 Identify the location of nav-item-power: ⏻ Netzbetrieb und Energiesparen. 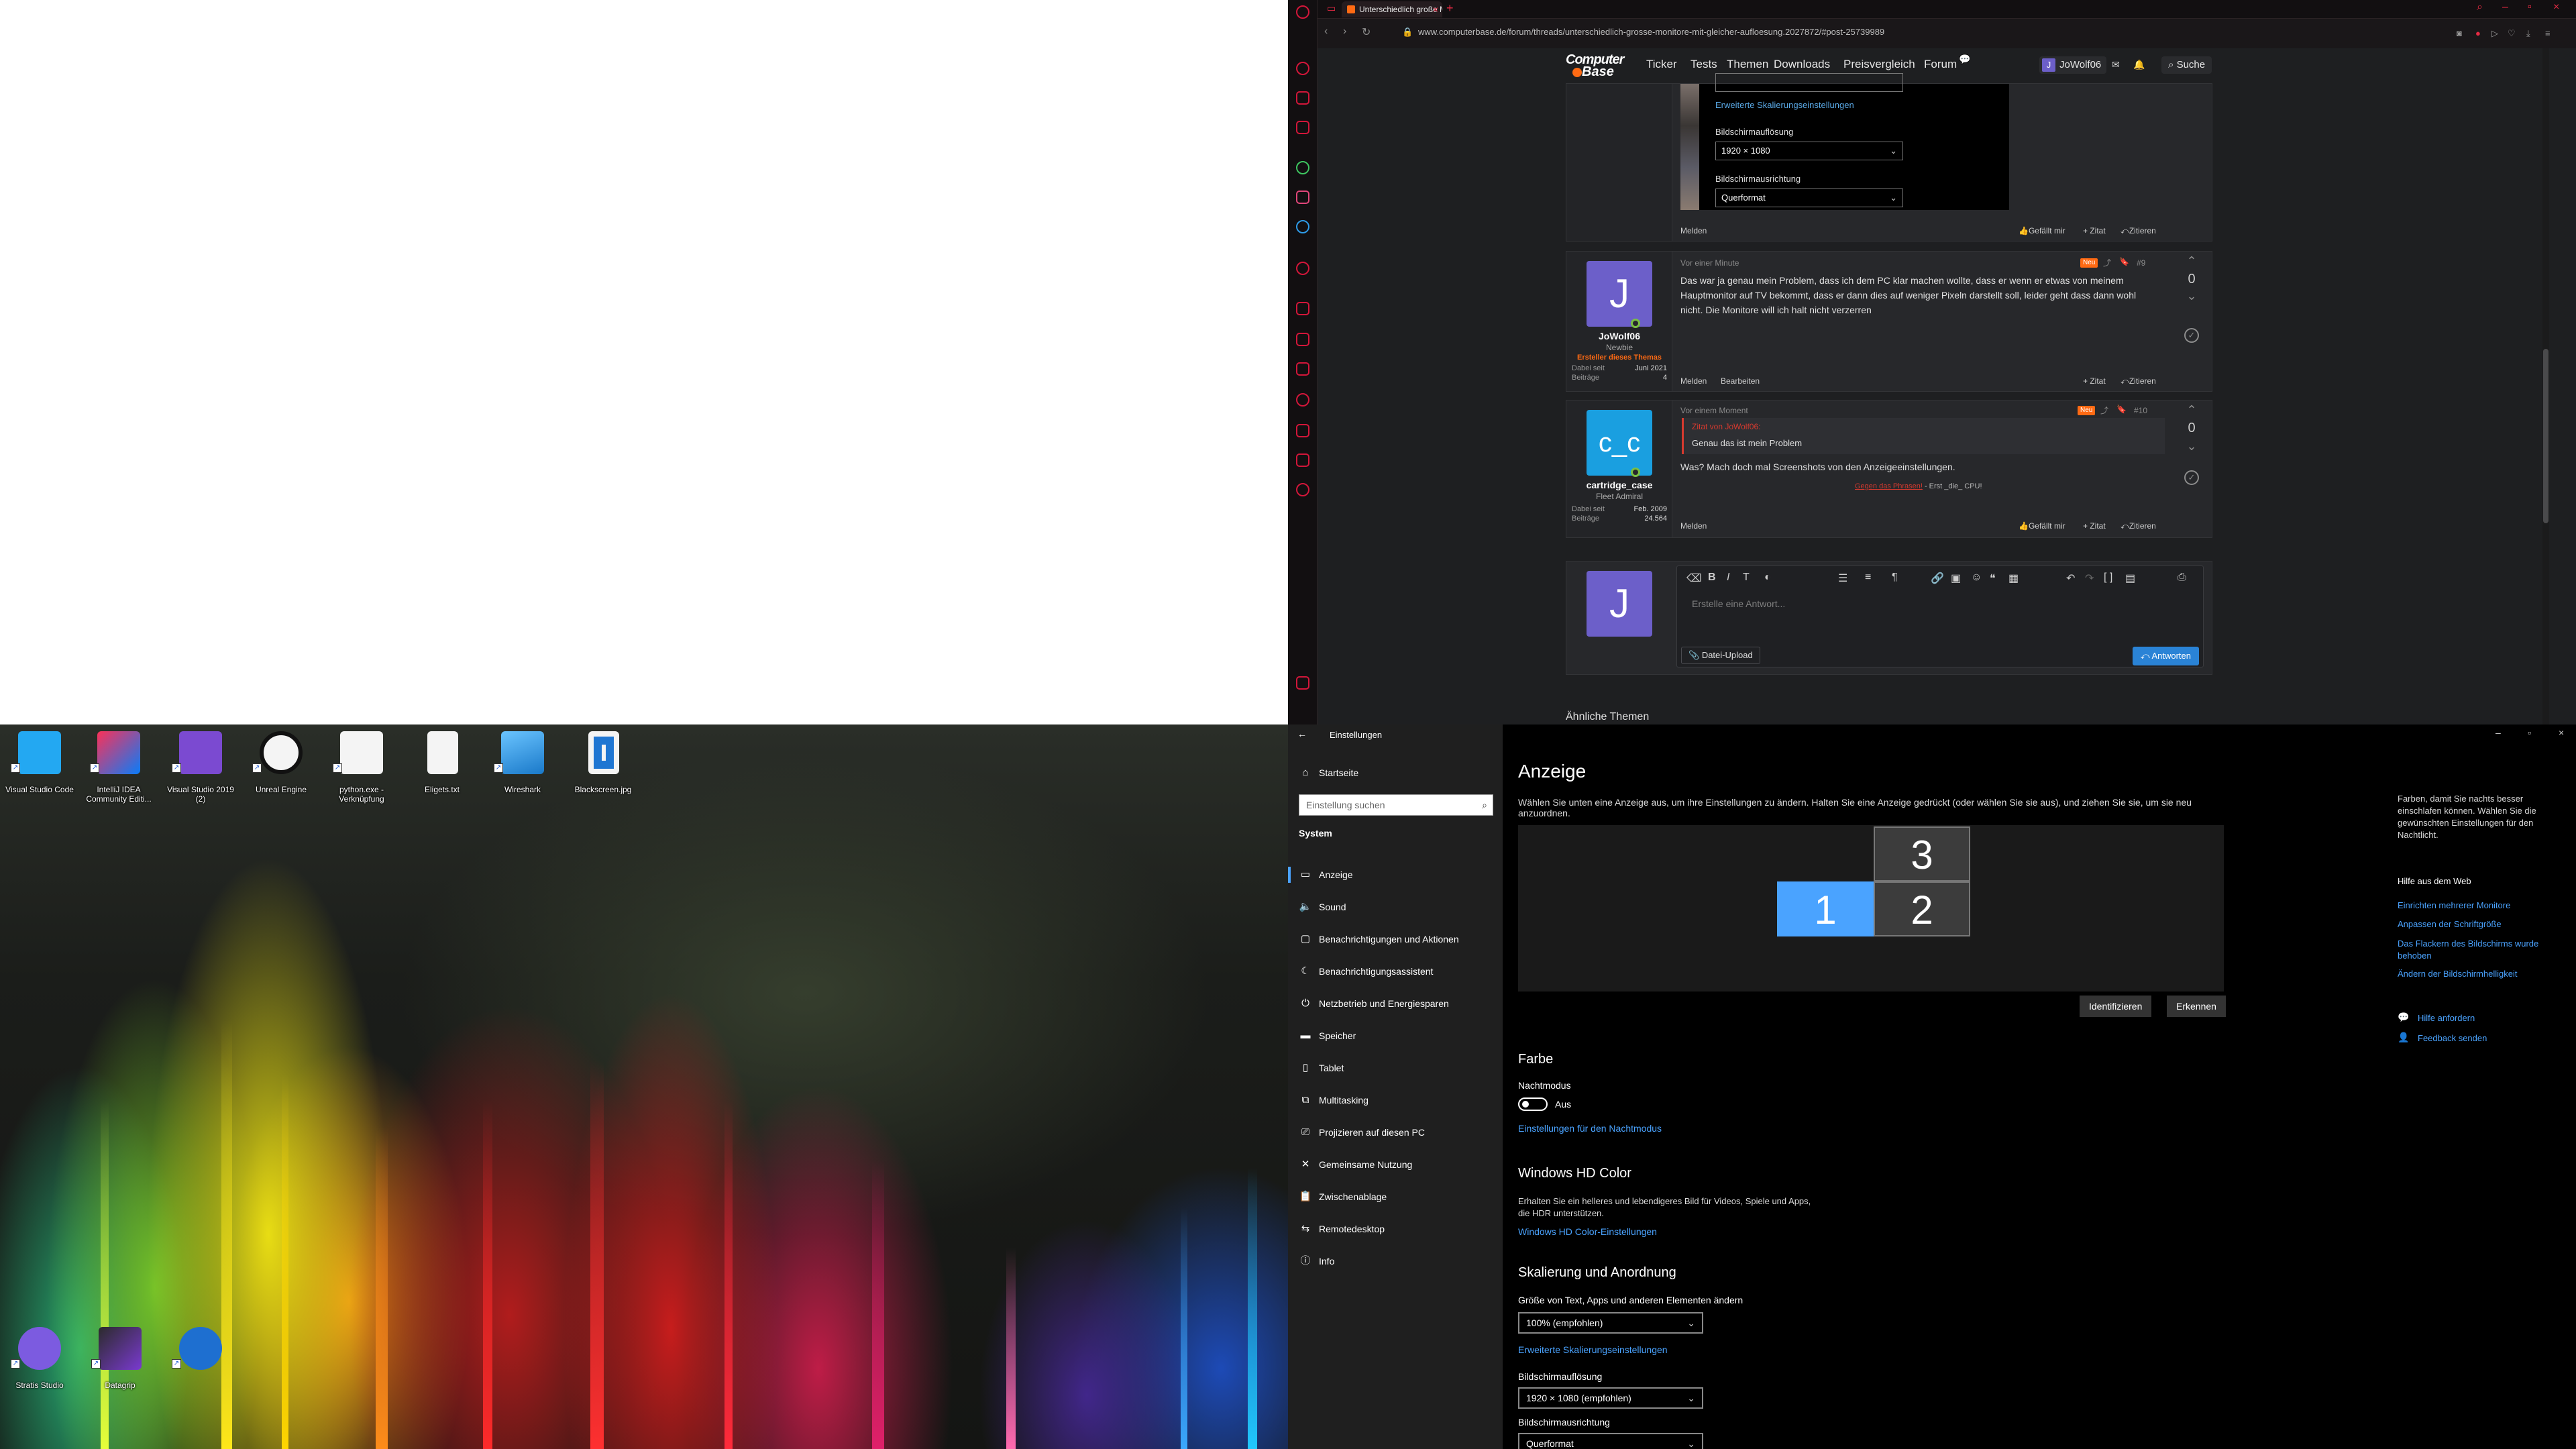
(1395, 1003).